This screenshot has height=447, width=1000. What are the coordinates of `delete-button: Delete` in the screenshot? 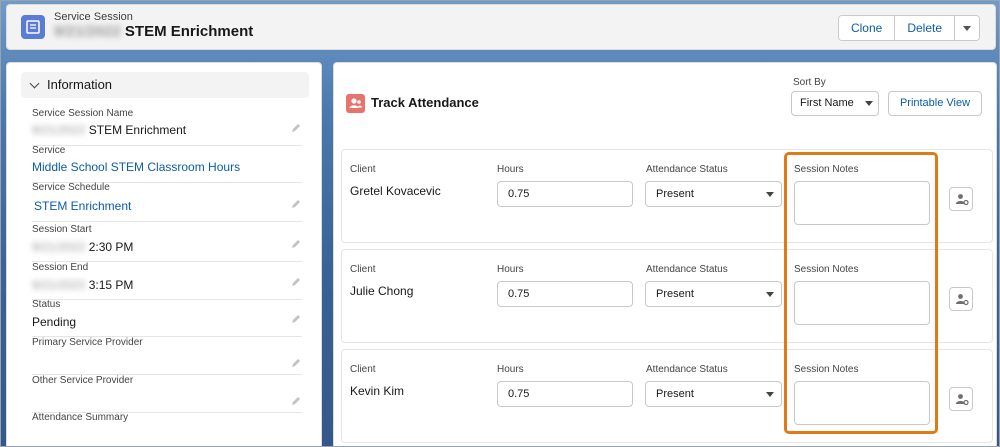 It's located at (925, 28).